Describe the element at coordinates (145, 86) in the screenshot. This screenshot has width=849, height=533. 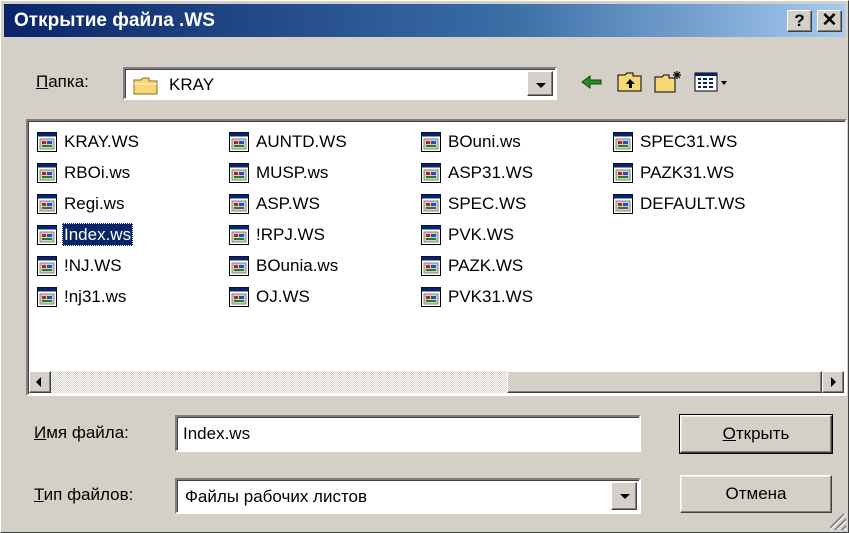
I see `folder-icon` at that location.